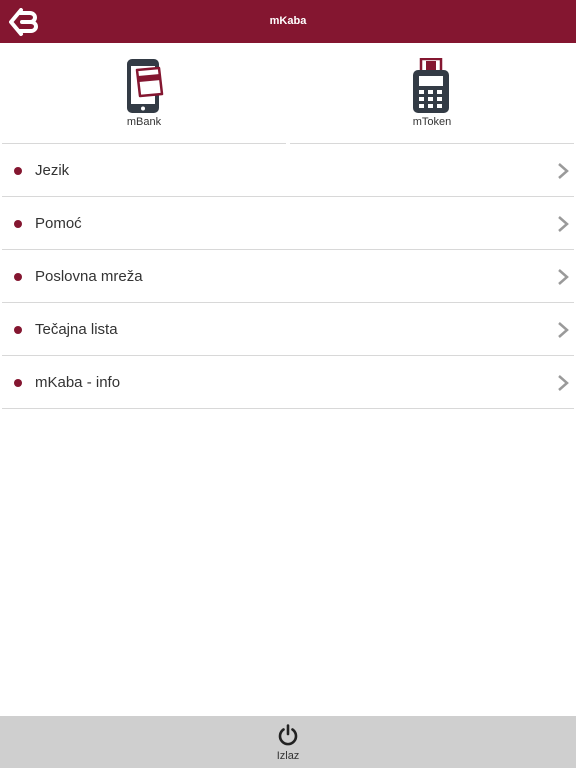 The height and width of the screenshot is (768, 576). I want to click on app-header: mKaba, so click(288, 21).